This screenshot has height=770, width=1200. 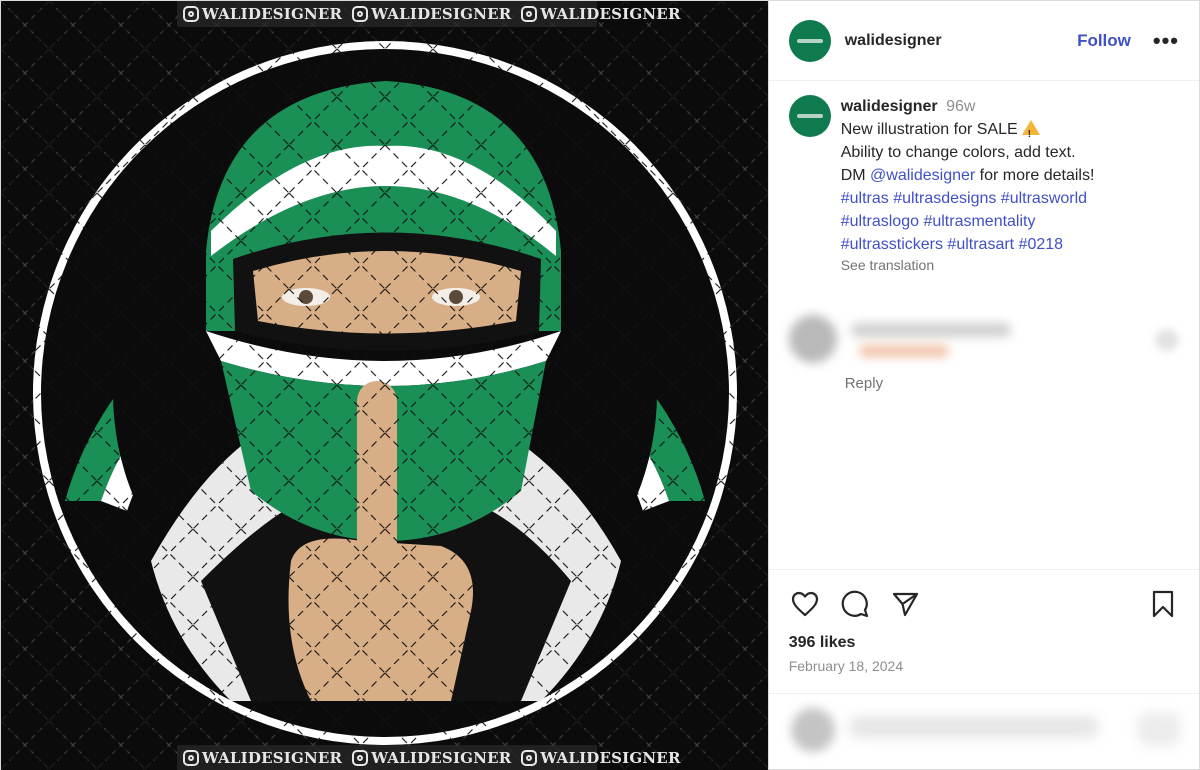 What do you see at coordinates (983, 41) in the screenshot?
I see `post-header: walidesigner Follow •••` at bounding box center [983, 41].